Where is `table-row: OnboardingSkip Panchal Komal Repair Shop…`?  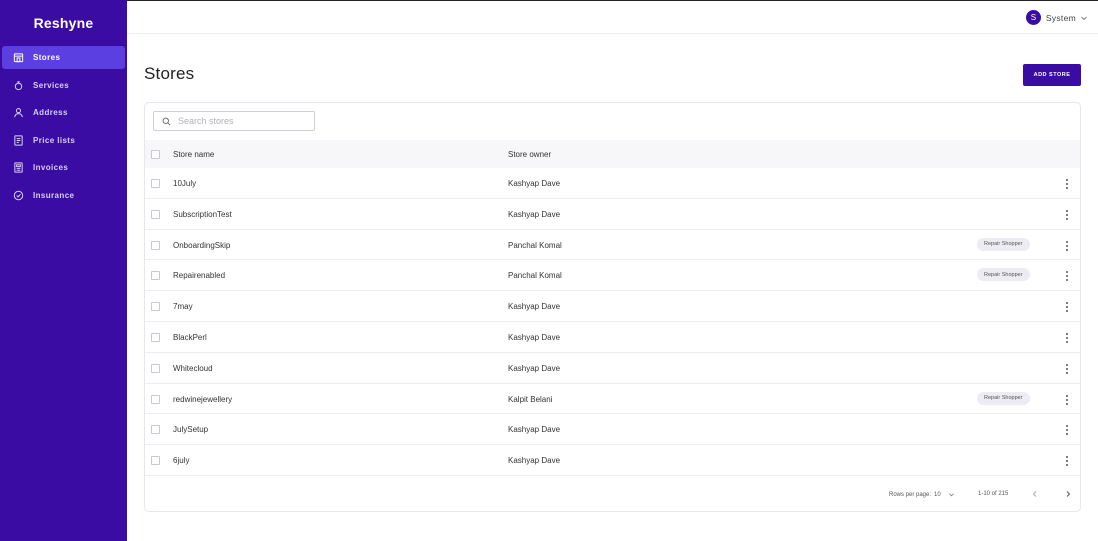 table-row: OnboardingSkip Panchal Komal Repair Shop… is located at coordinates (612, 245).